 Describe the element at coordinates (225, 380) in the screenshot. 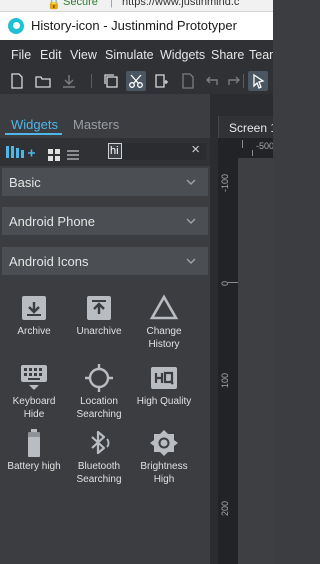

I see `ruler-label: 100` at that location.